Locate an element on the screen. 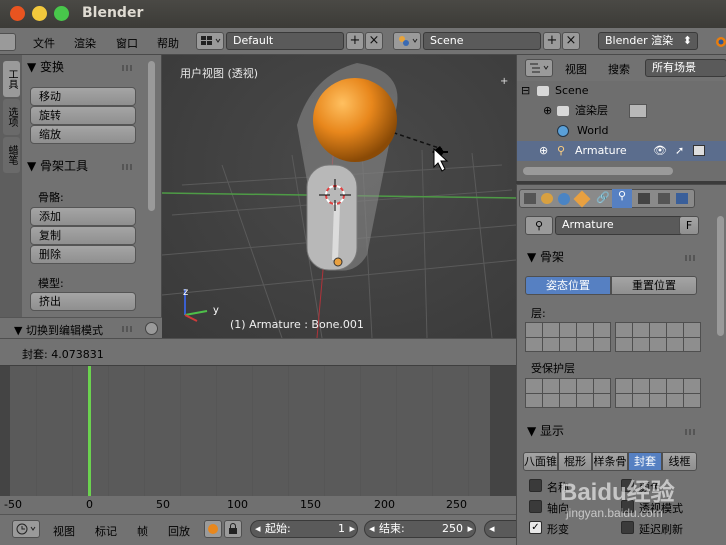  outliner-scrollbar is located at coordinates (598, 171).